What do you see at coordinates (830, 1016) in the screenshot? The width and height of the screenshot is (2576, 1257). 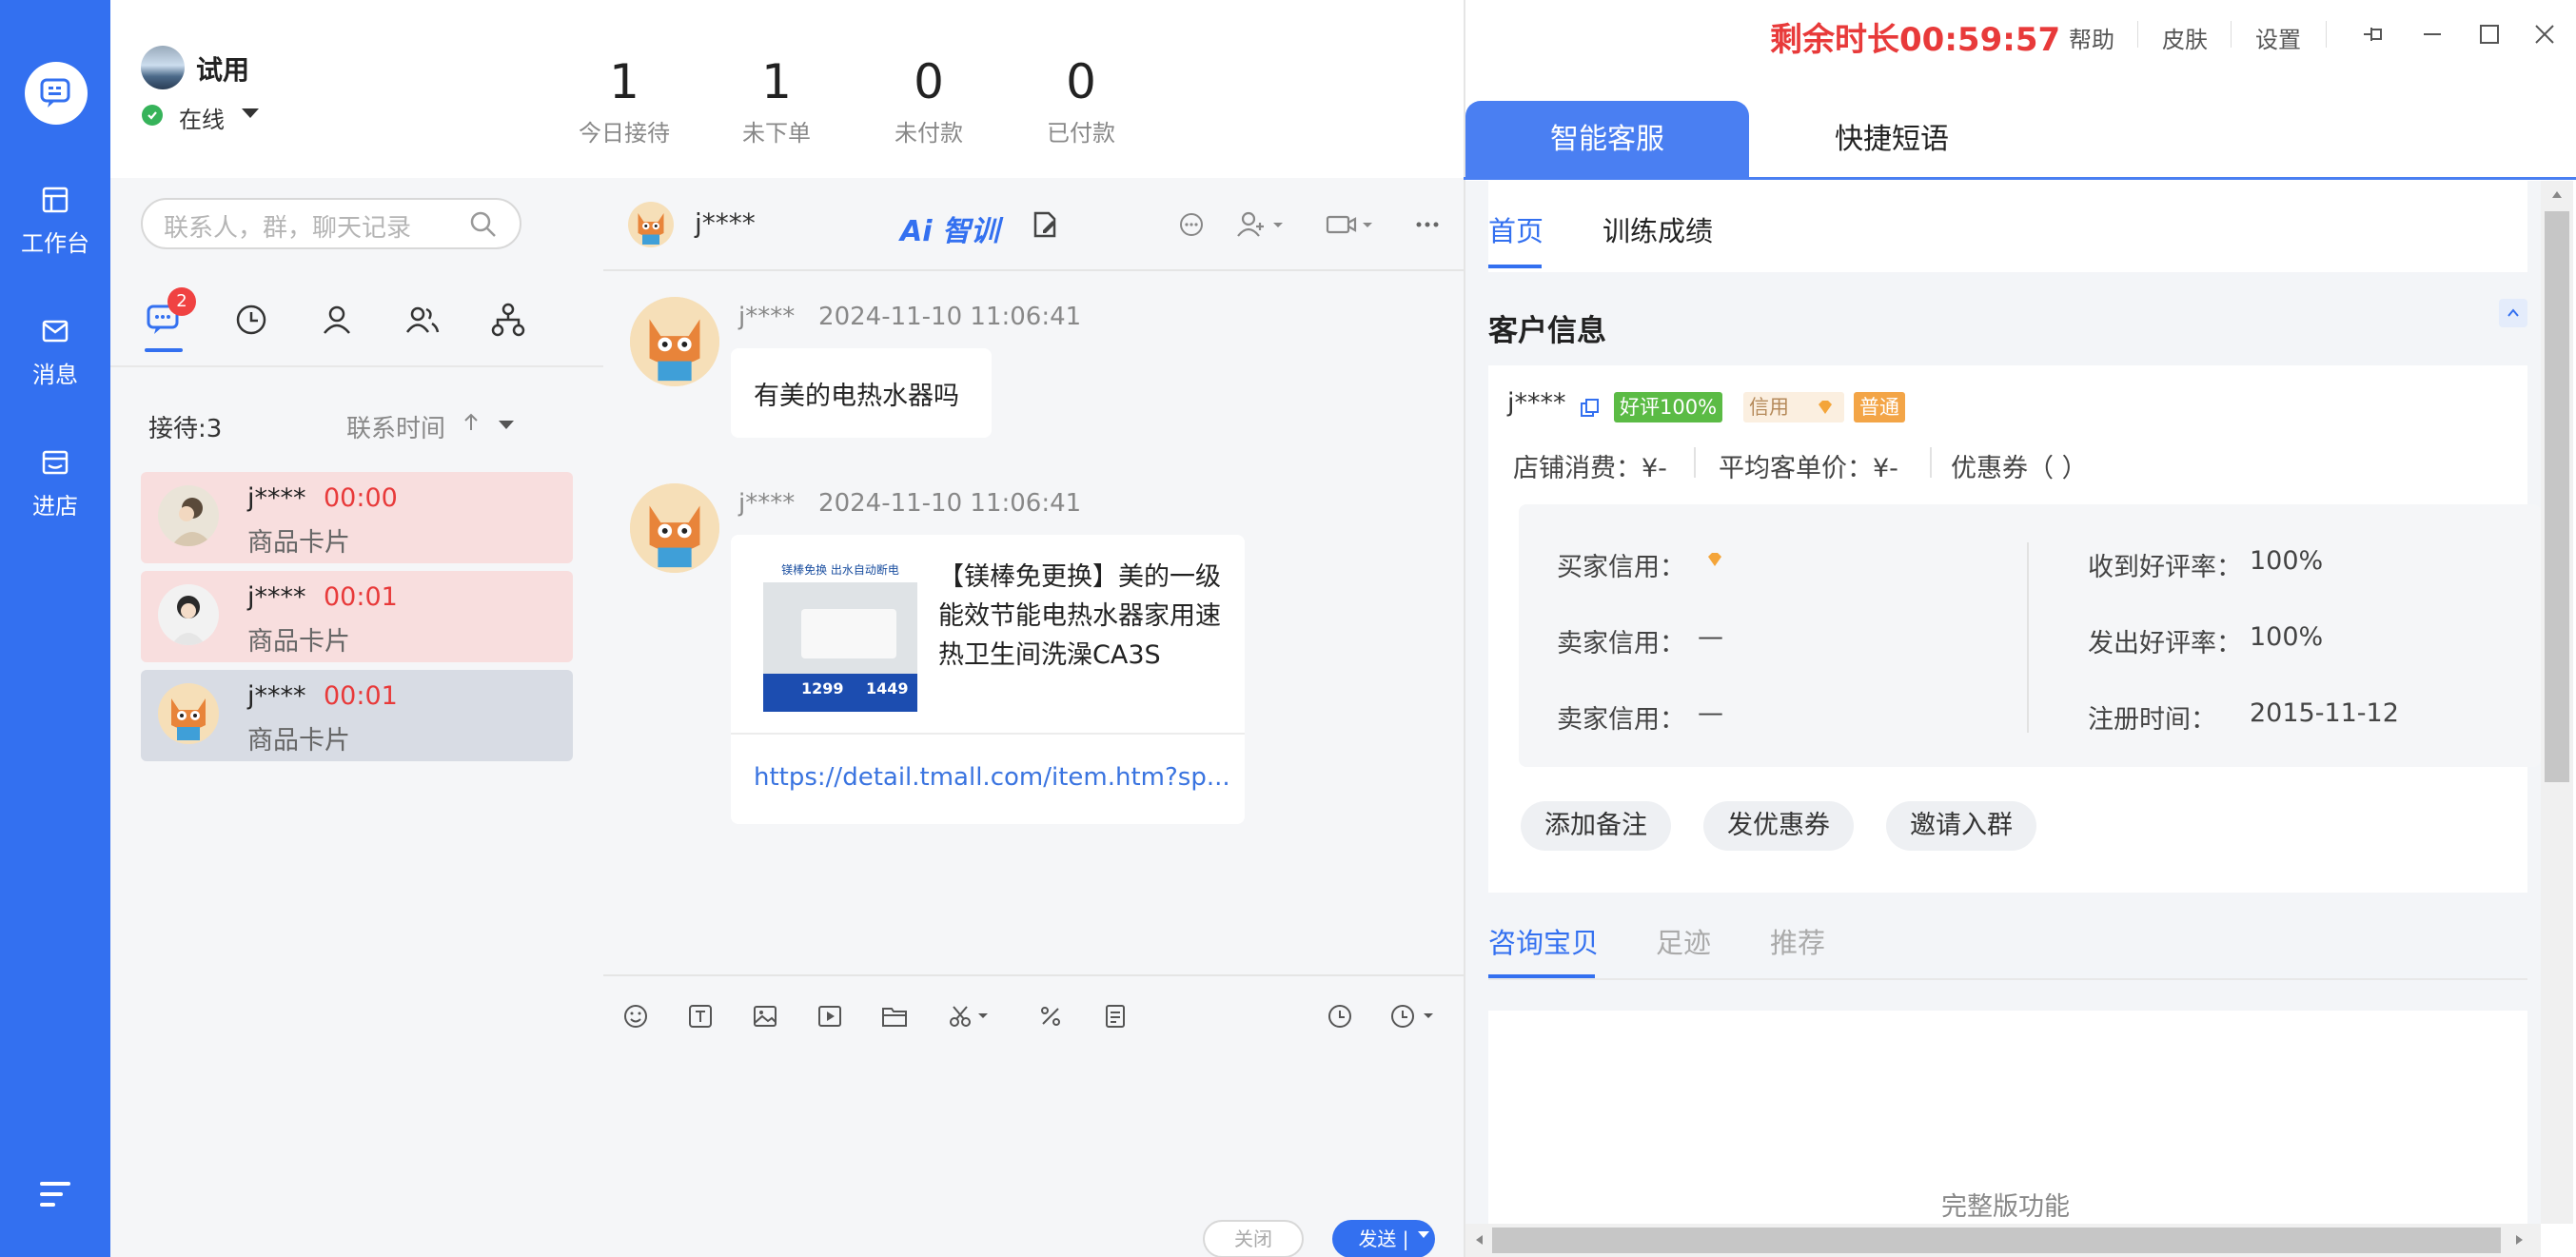 I see `video-file-icon` at bounding box center [830, 1016].